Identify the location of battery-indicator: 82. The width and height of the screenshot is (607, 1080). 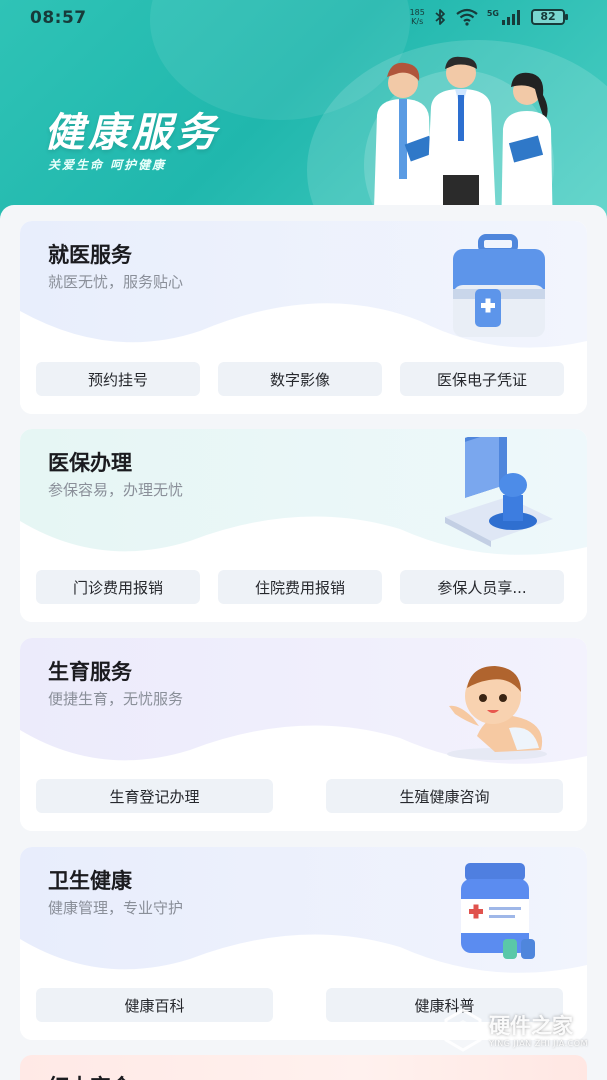
(549, 17).